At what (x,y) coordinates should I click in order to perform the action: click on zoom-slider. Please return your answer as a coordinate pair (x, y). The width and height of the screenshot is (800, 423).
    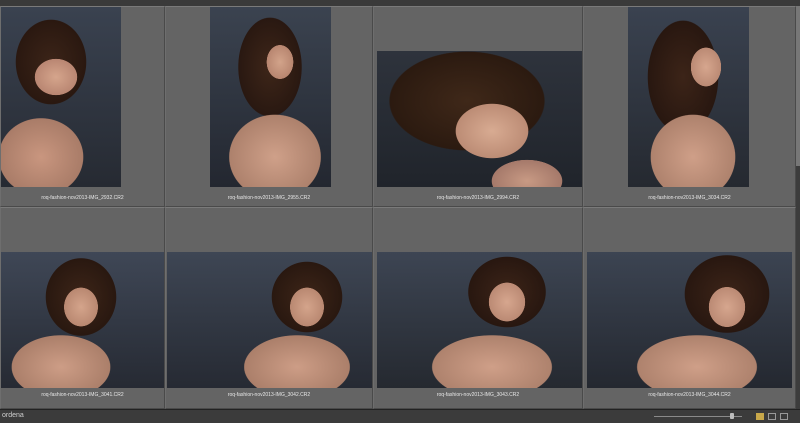
    Looking at the image, I should click on (698, 416).